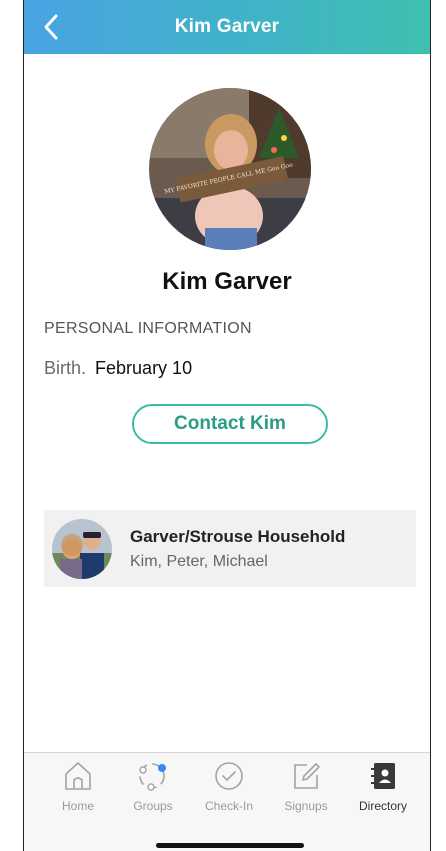  I want to click on back-button, so click(51, 27).